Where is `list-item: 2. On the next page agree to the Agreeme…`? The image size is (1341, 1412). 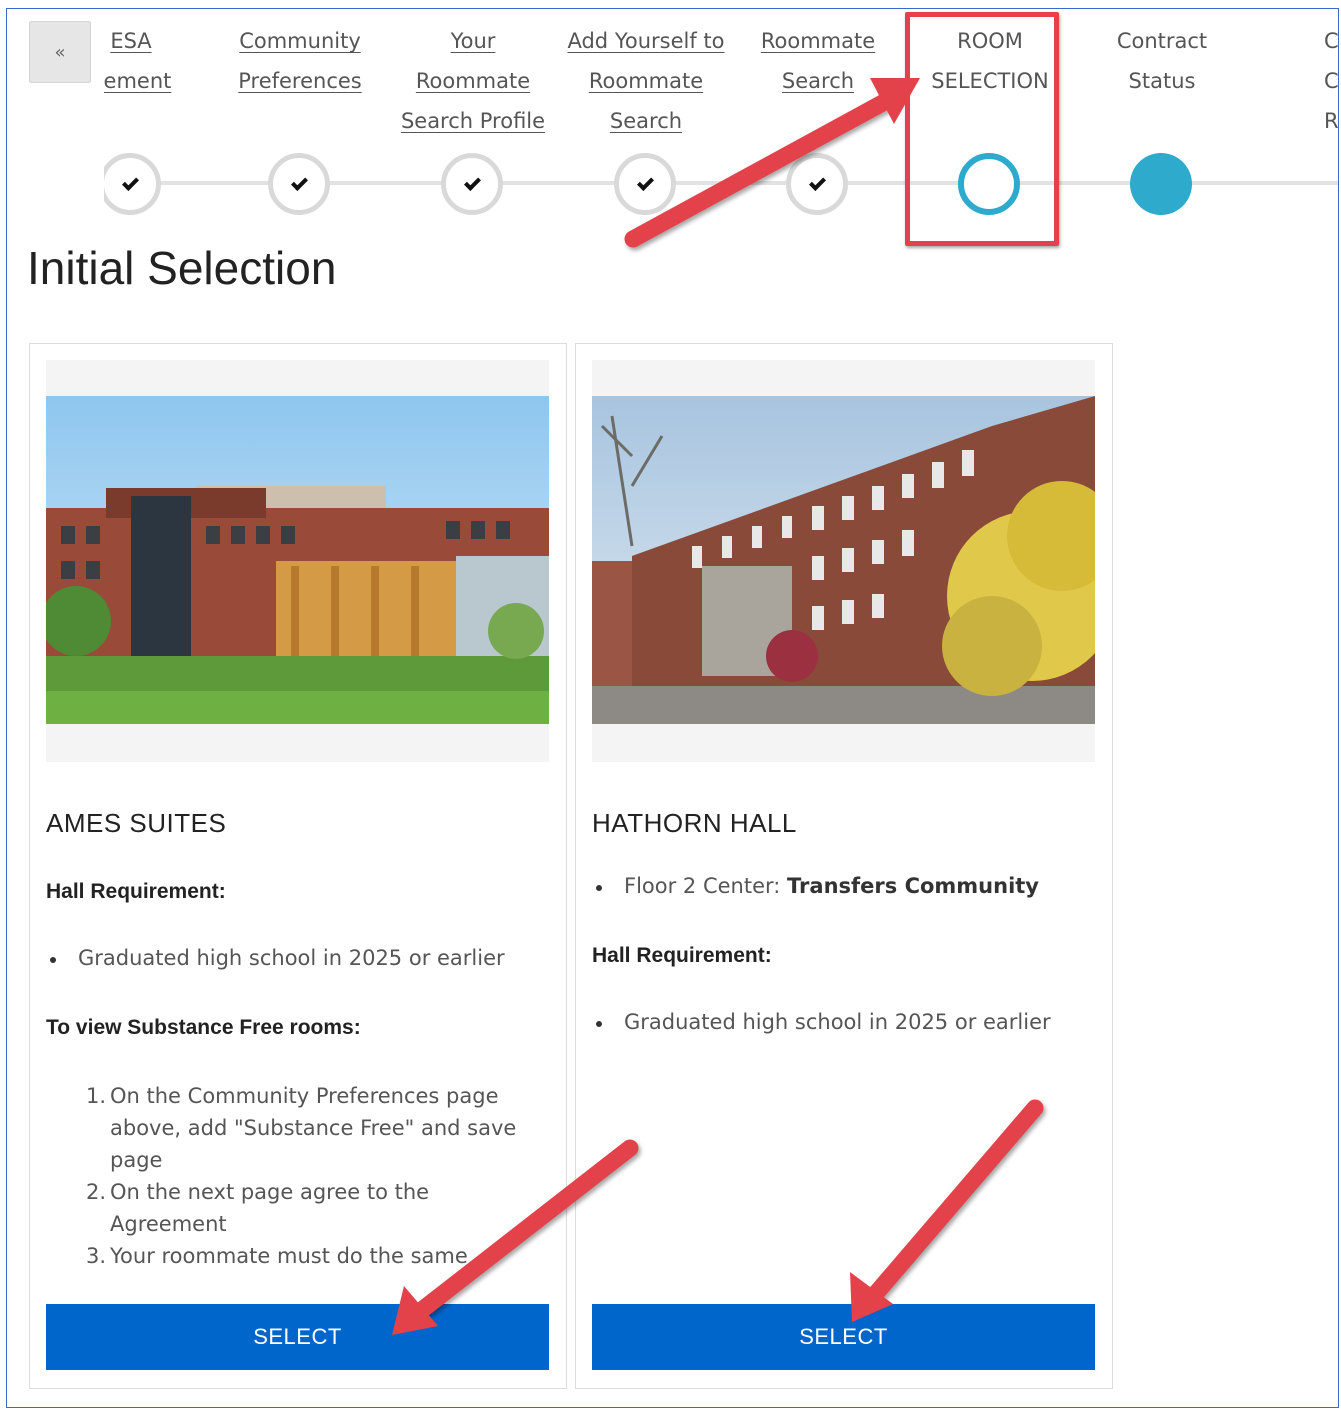 list-item: 2. On the next page agree to the Agreeme… is located at coordinates (310, 1208).